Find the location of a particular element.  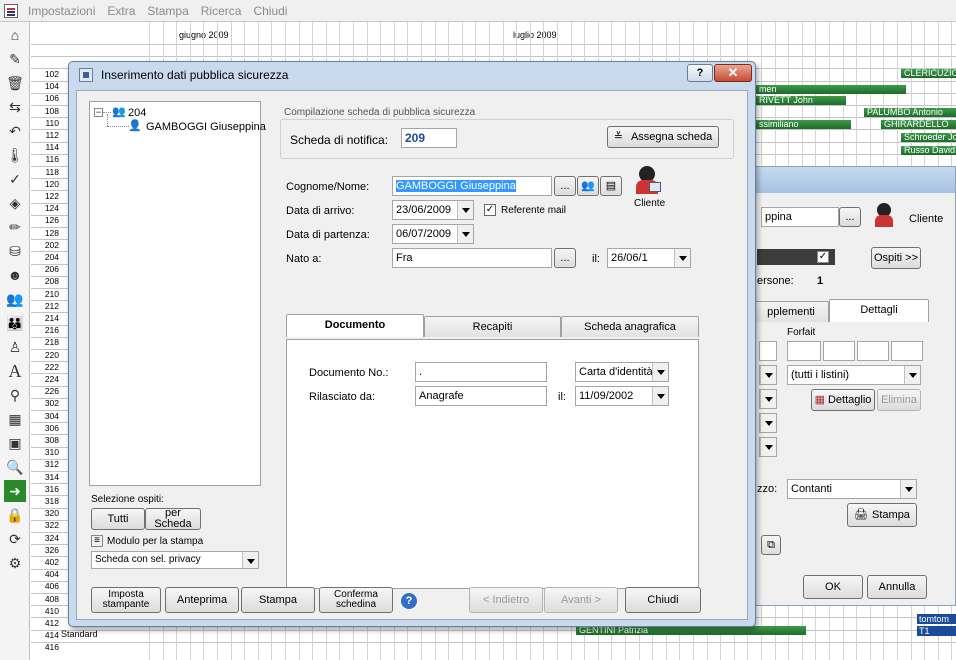

guest-bar: CLERICUZIO is located at coordinates (928, 73).